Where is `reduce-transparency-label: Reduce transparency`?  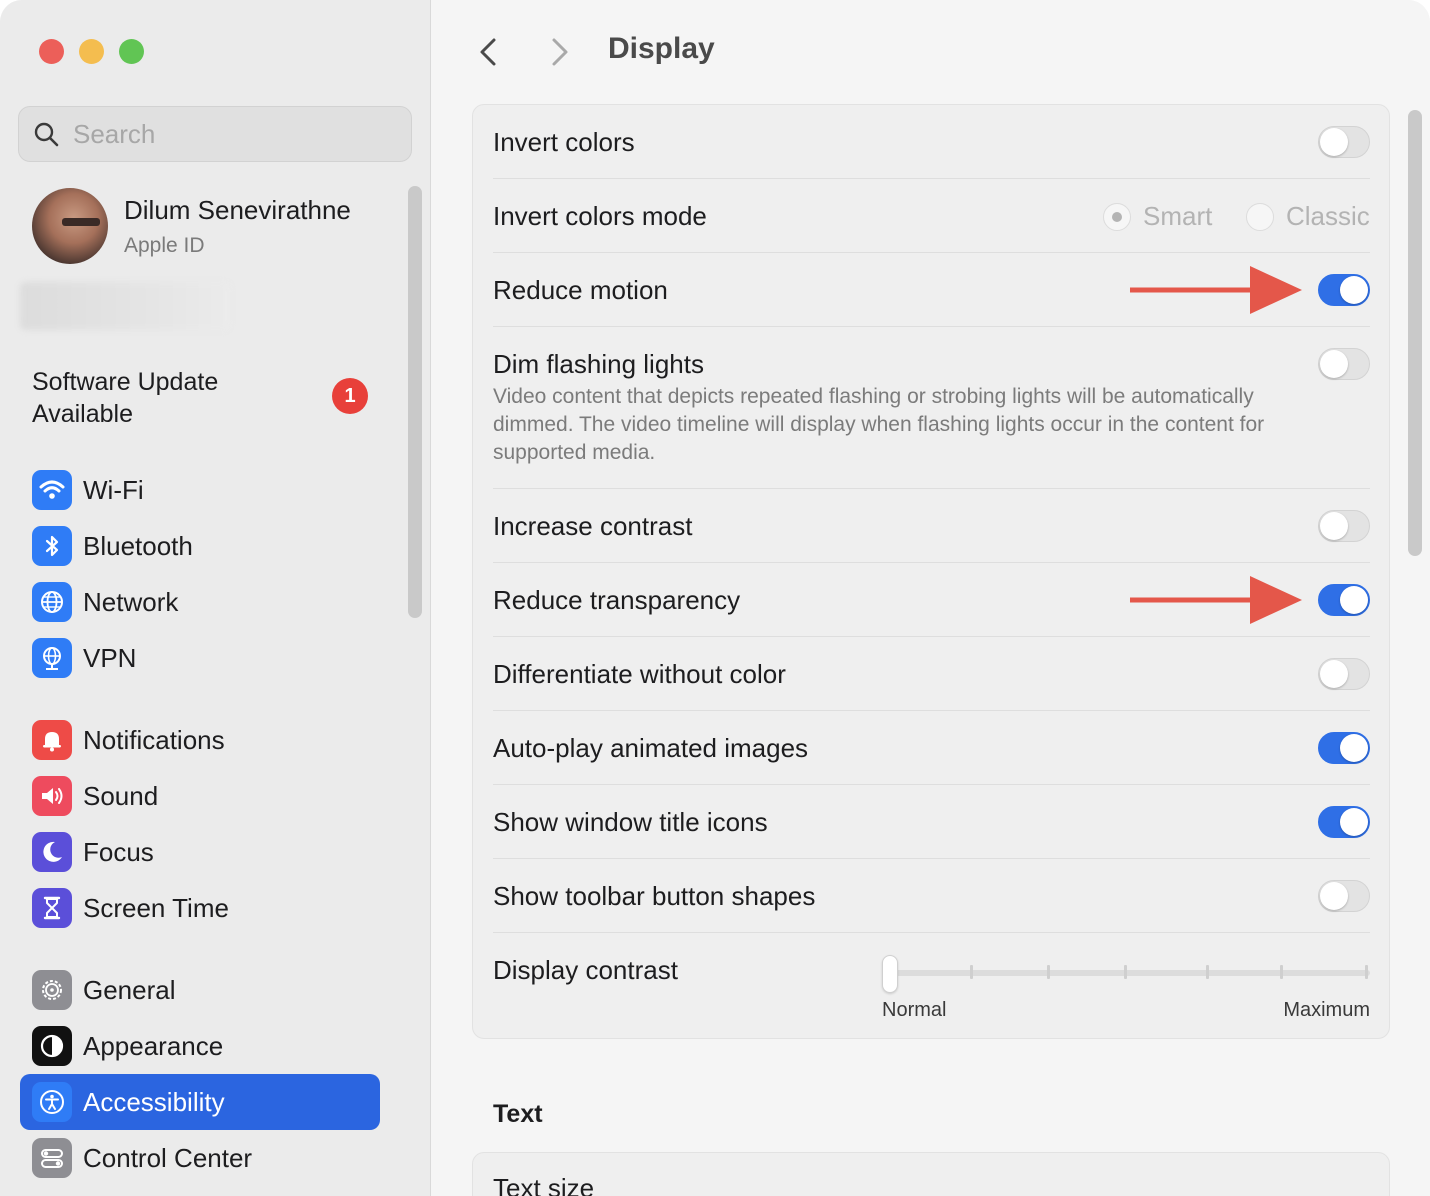
reduce-transparency-label: Reduce transparency is located at coordinates (617, 600).